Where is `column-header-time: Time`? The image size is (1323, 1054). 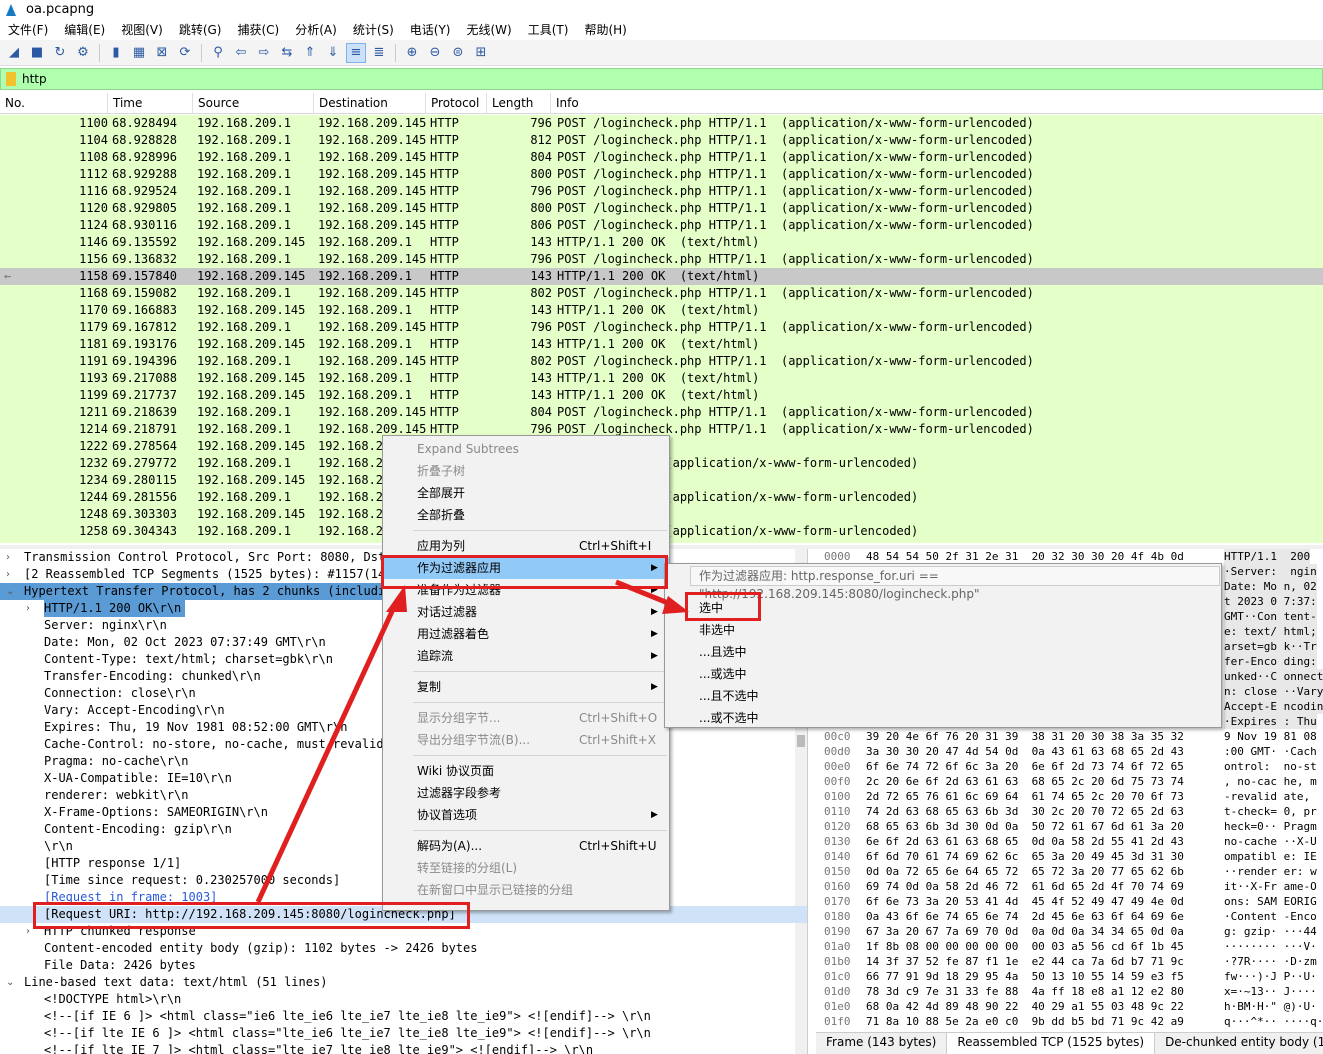
column-header-time: Time is located at coordinates (150, 103).